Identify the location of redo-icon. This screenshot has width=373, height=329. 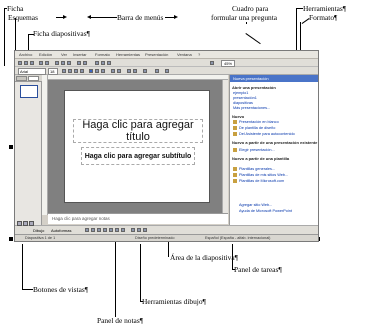
(85, 63).